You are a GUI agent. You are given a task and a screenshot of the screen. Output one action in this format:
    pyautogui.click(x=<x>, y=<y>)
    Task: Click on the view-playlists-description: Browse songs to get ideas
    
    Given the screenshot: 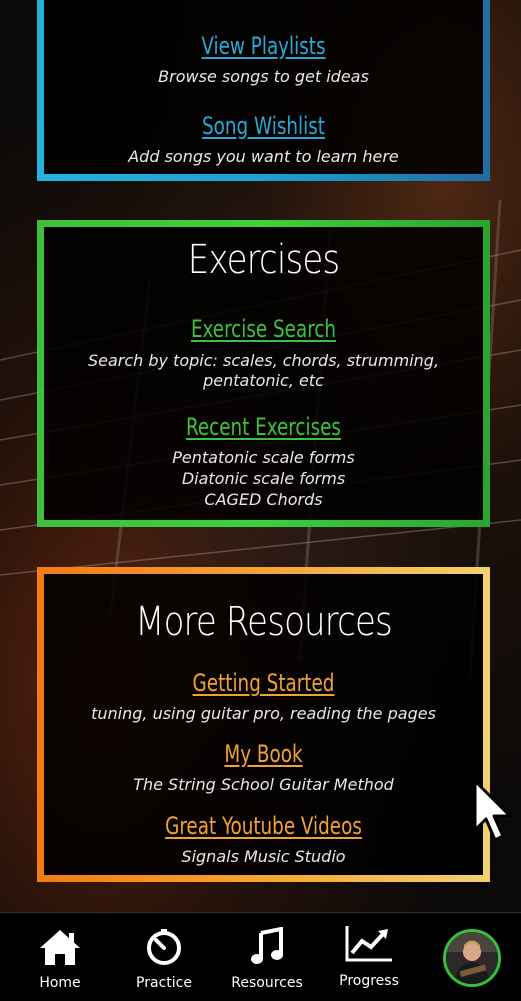 What is the action you would take?
    pyautogui.click(x=263, y=76)
    